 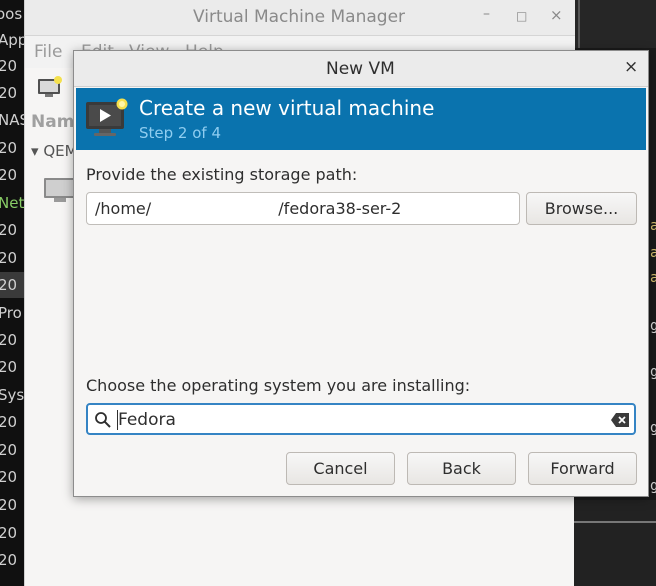 I want to click on background-text-line: Sys, so click(x=12, y=395).